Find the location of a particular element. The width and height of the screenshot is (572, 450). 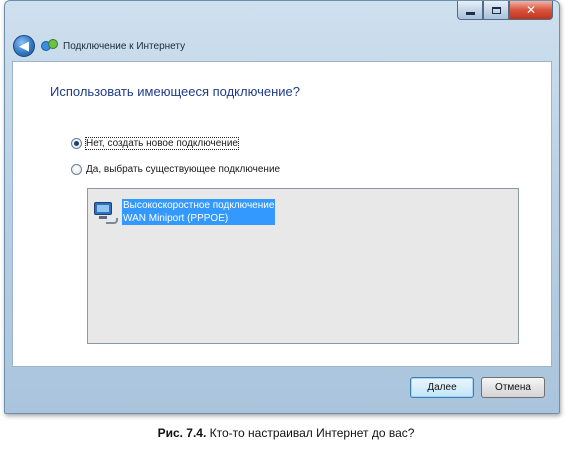

network-icon is located at coordinates (50, 46).